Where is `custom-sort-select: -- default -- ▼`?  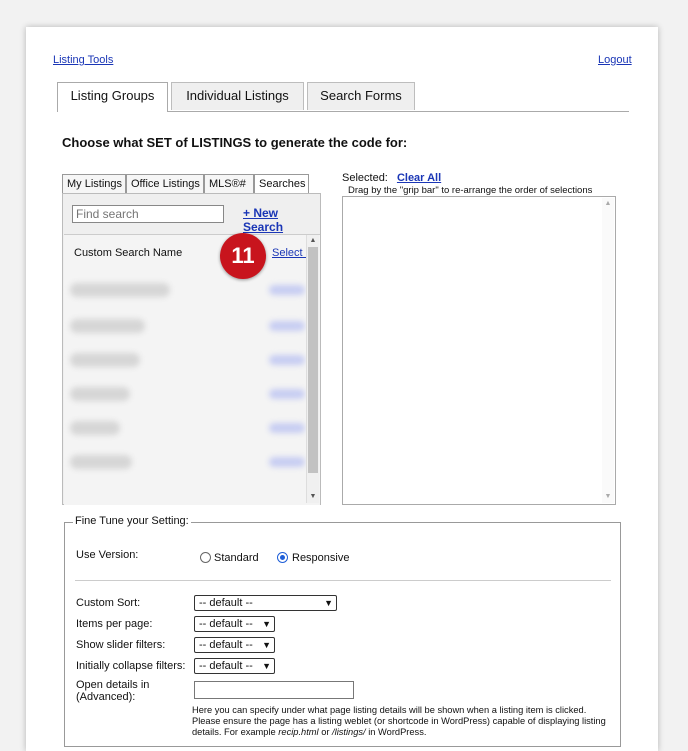 custom-sort-select: -- default -- ▼ is located at coordinates (265, 603).